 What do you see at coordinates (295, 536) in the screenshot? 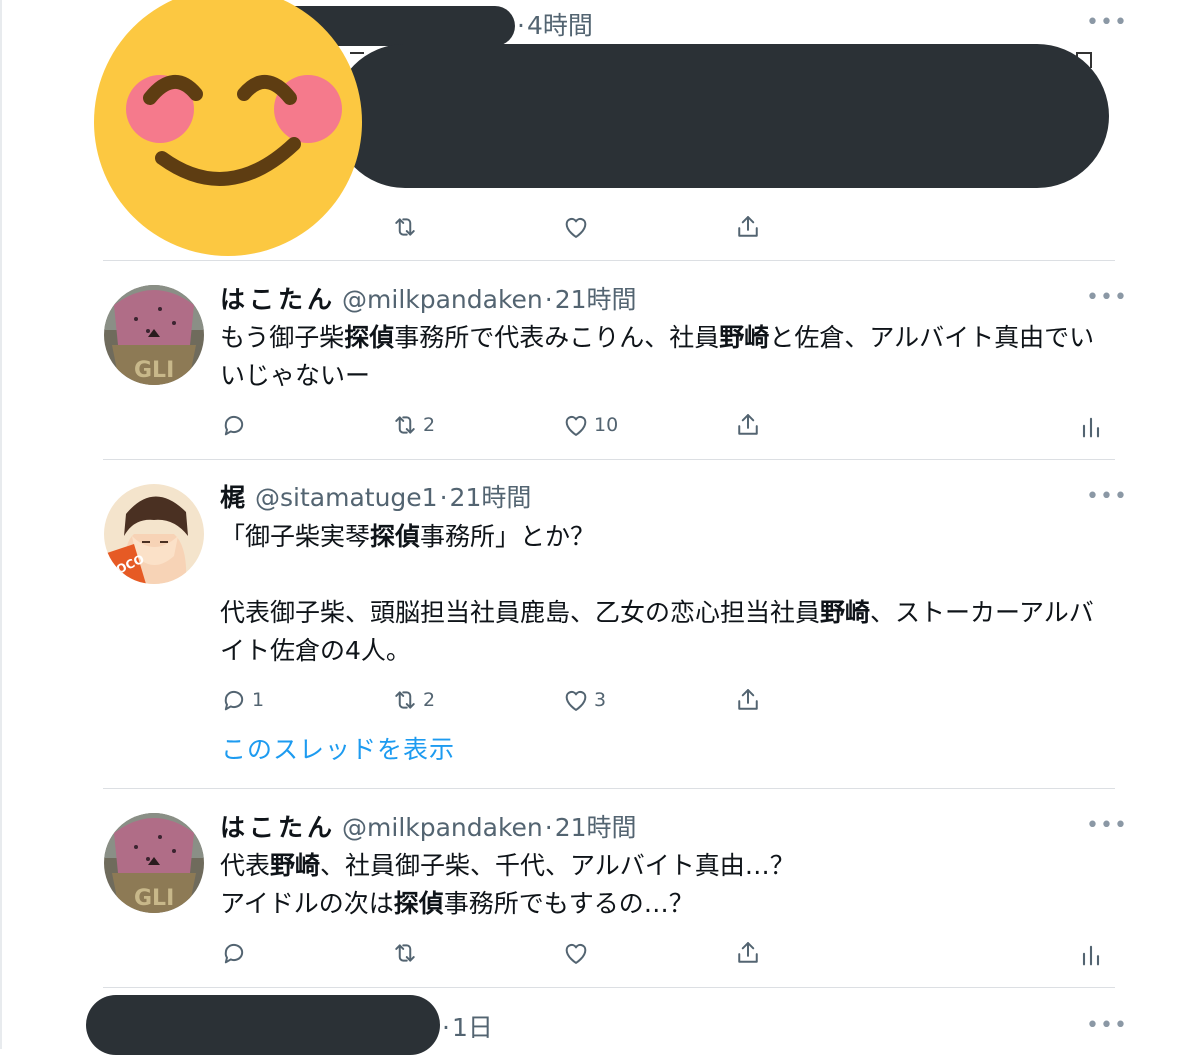
I see `text-segment: 「御子柴実琴` at bounding box center [295, 536].